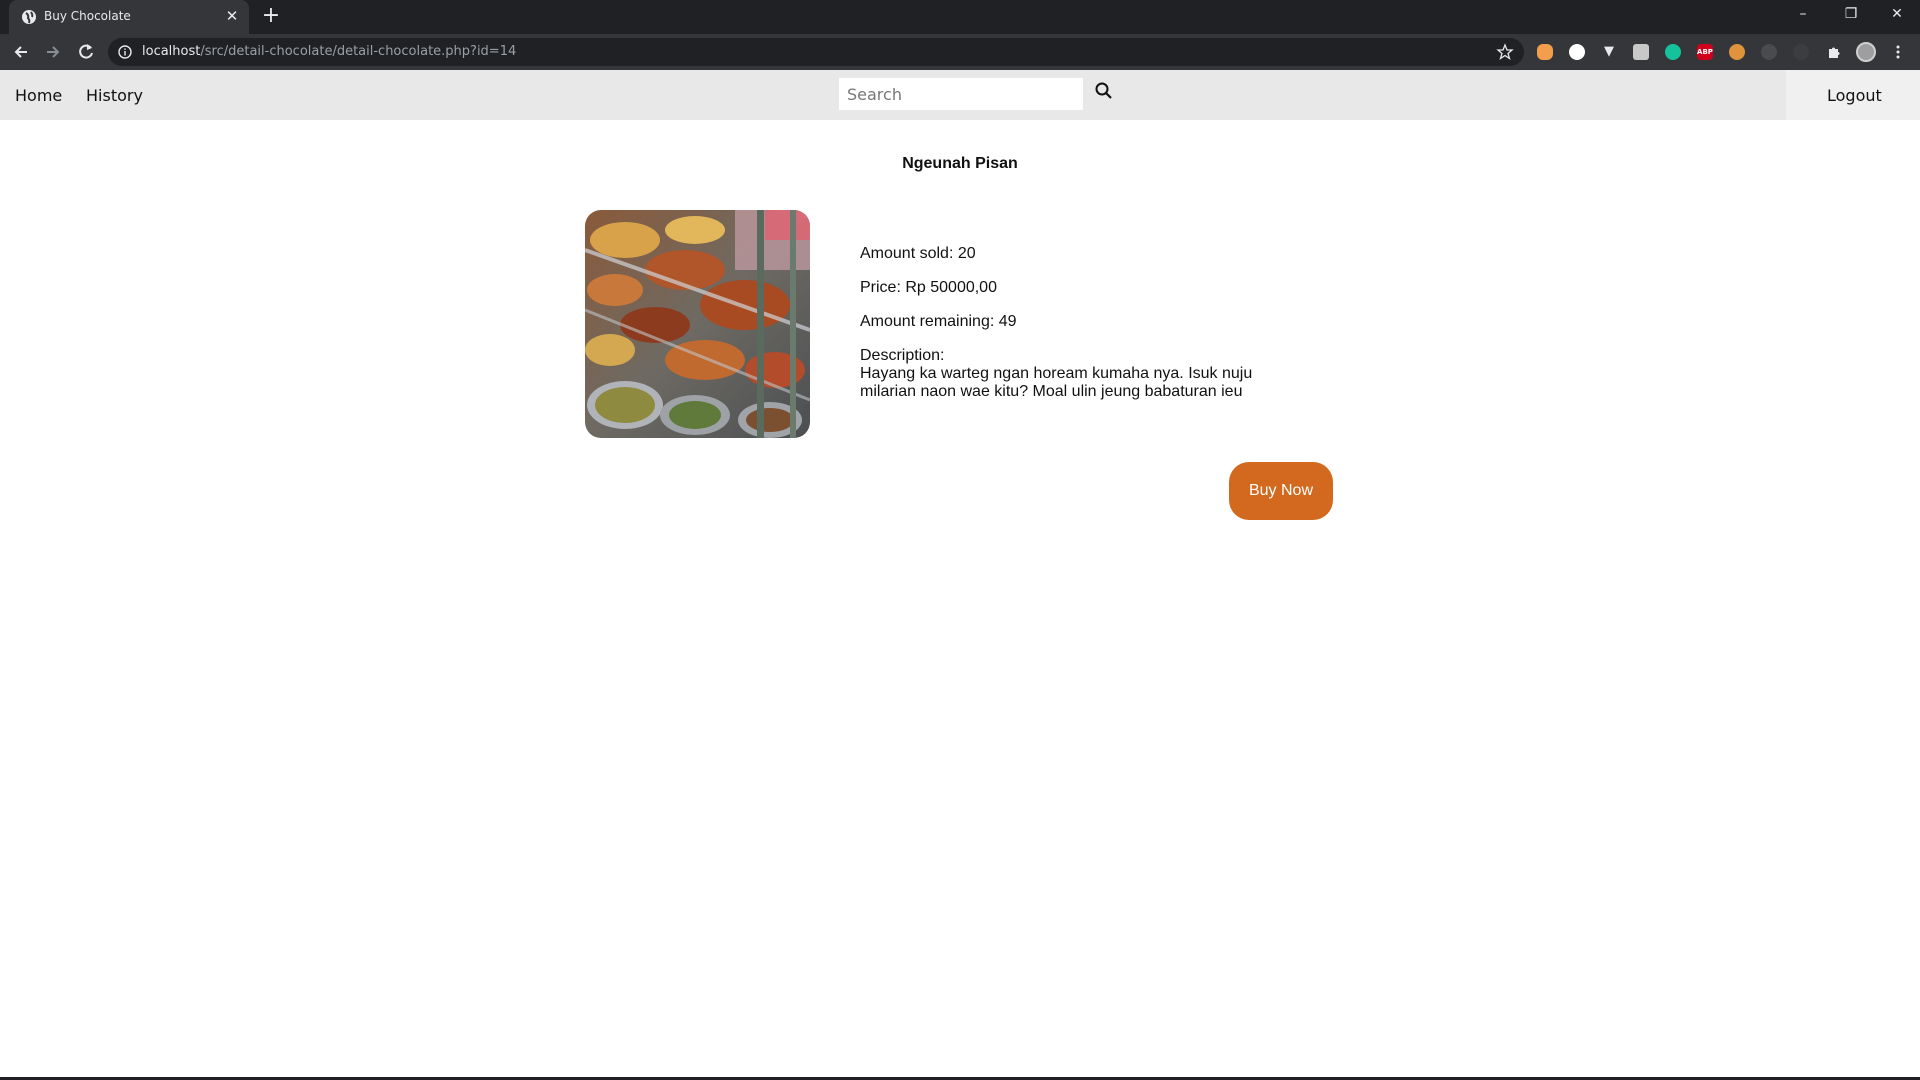  What do you see at coordinates (1851, 15) in the screenshot?
I see `restore-icon: ❐` at bounding box center [1851, 15].